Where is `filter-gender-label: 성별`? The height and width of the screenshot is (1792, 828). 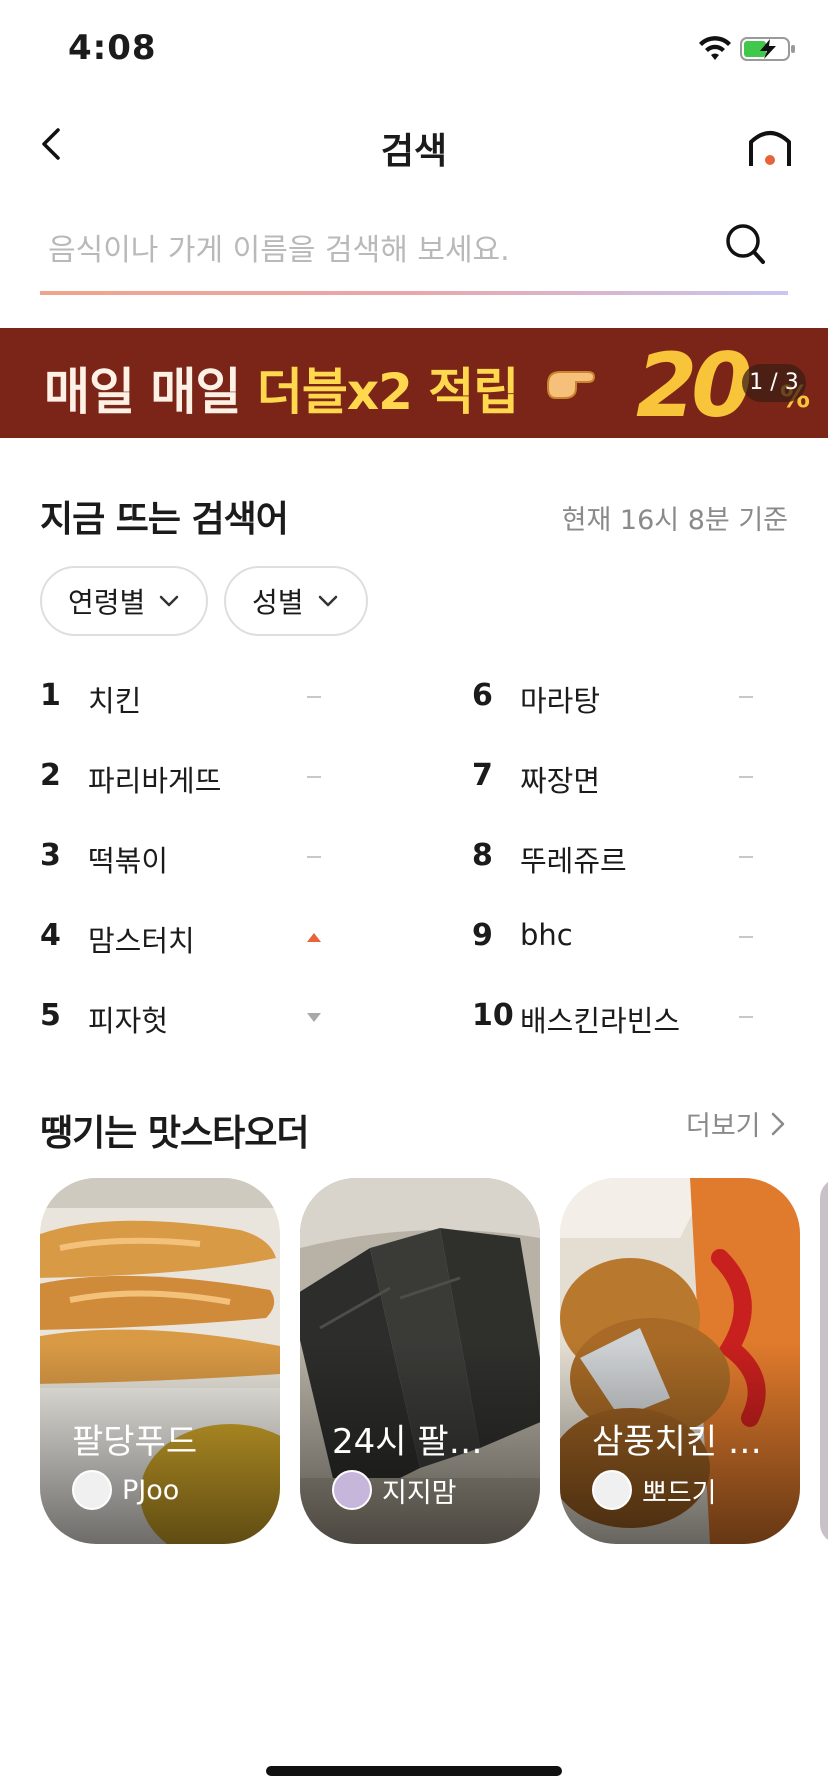 filter-gender-label: 성별 is located at coordinates (278, 602).